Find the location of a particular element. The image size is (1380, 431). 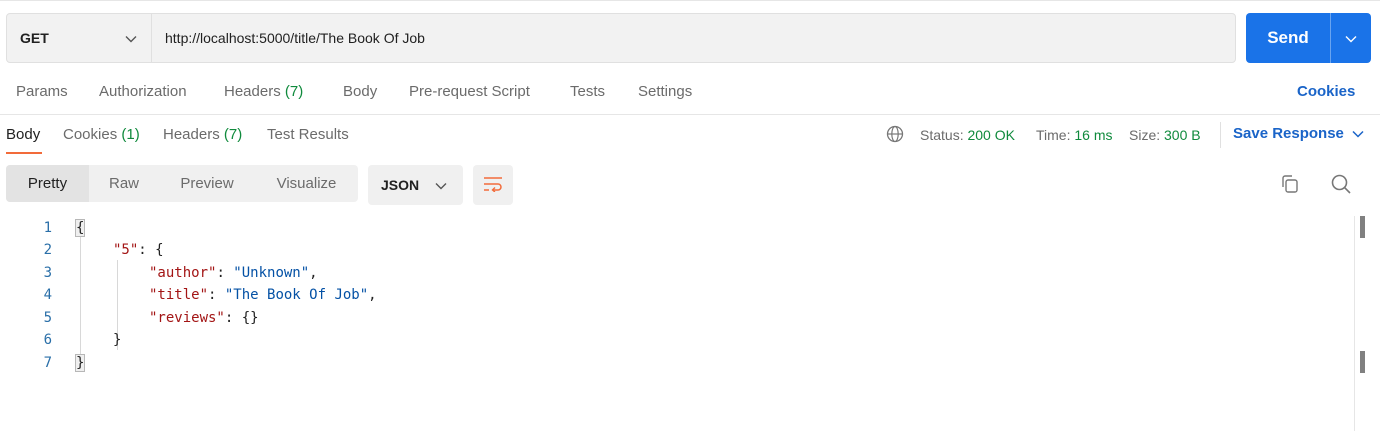

wrap-lines-button is located at coordinates (493, 185).